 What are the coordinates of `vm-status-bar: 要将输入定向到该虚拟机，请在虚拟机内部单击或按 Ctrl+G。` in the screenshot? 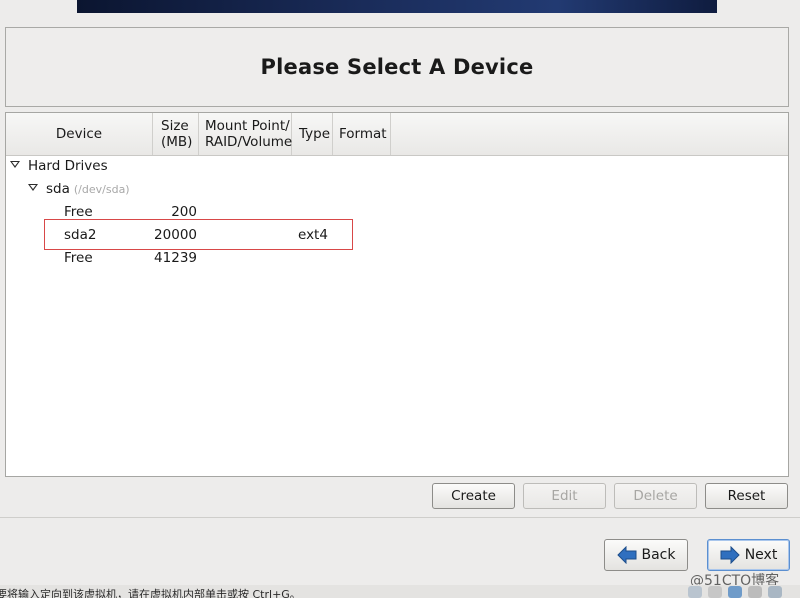 It's located at (400, 591).